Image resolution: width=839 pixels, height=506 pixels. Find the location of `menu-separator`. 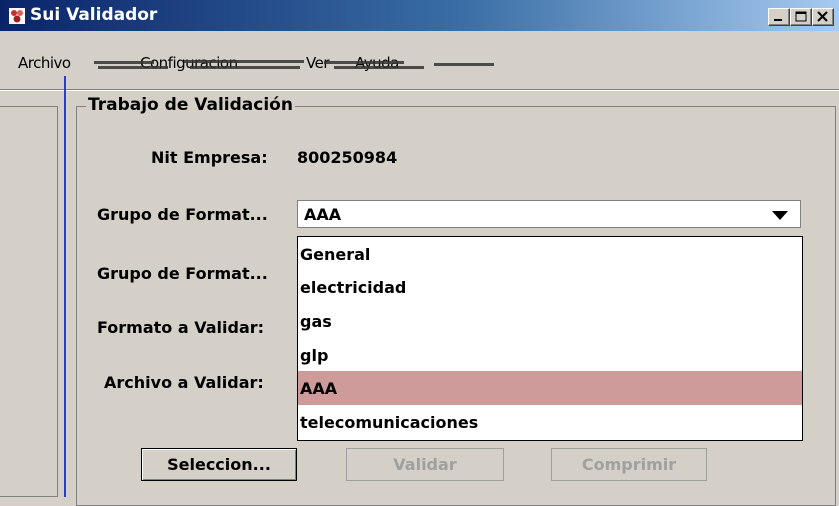

menu-separator is located at coordinates (419, 90).